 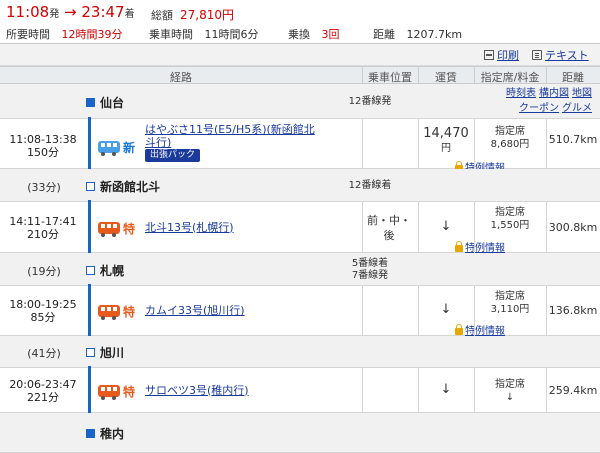 I want to click on station-row-sendai: 仙台 12番線発 時刻表 構内図 地図 クーポン グルメ, so click(x=300, y=101).